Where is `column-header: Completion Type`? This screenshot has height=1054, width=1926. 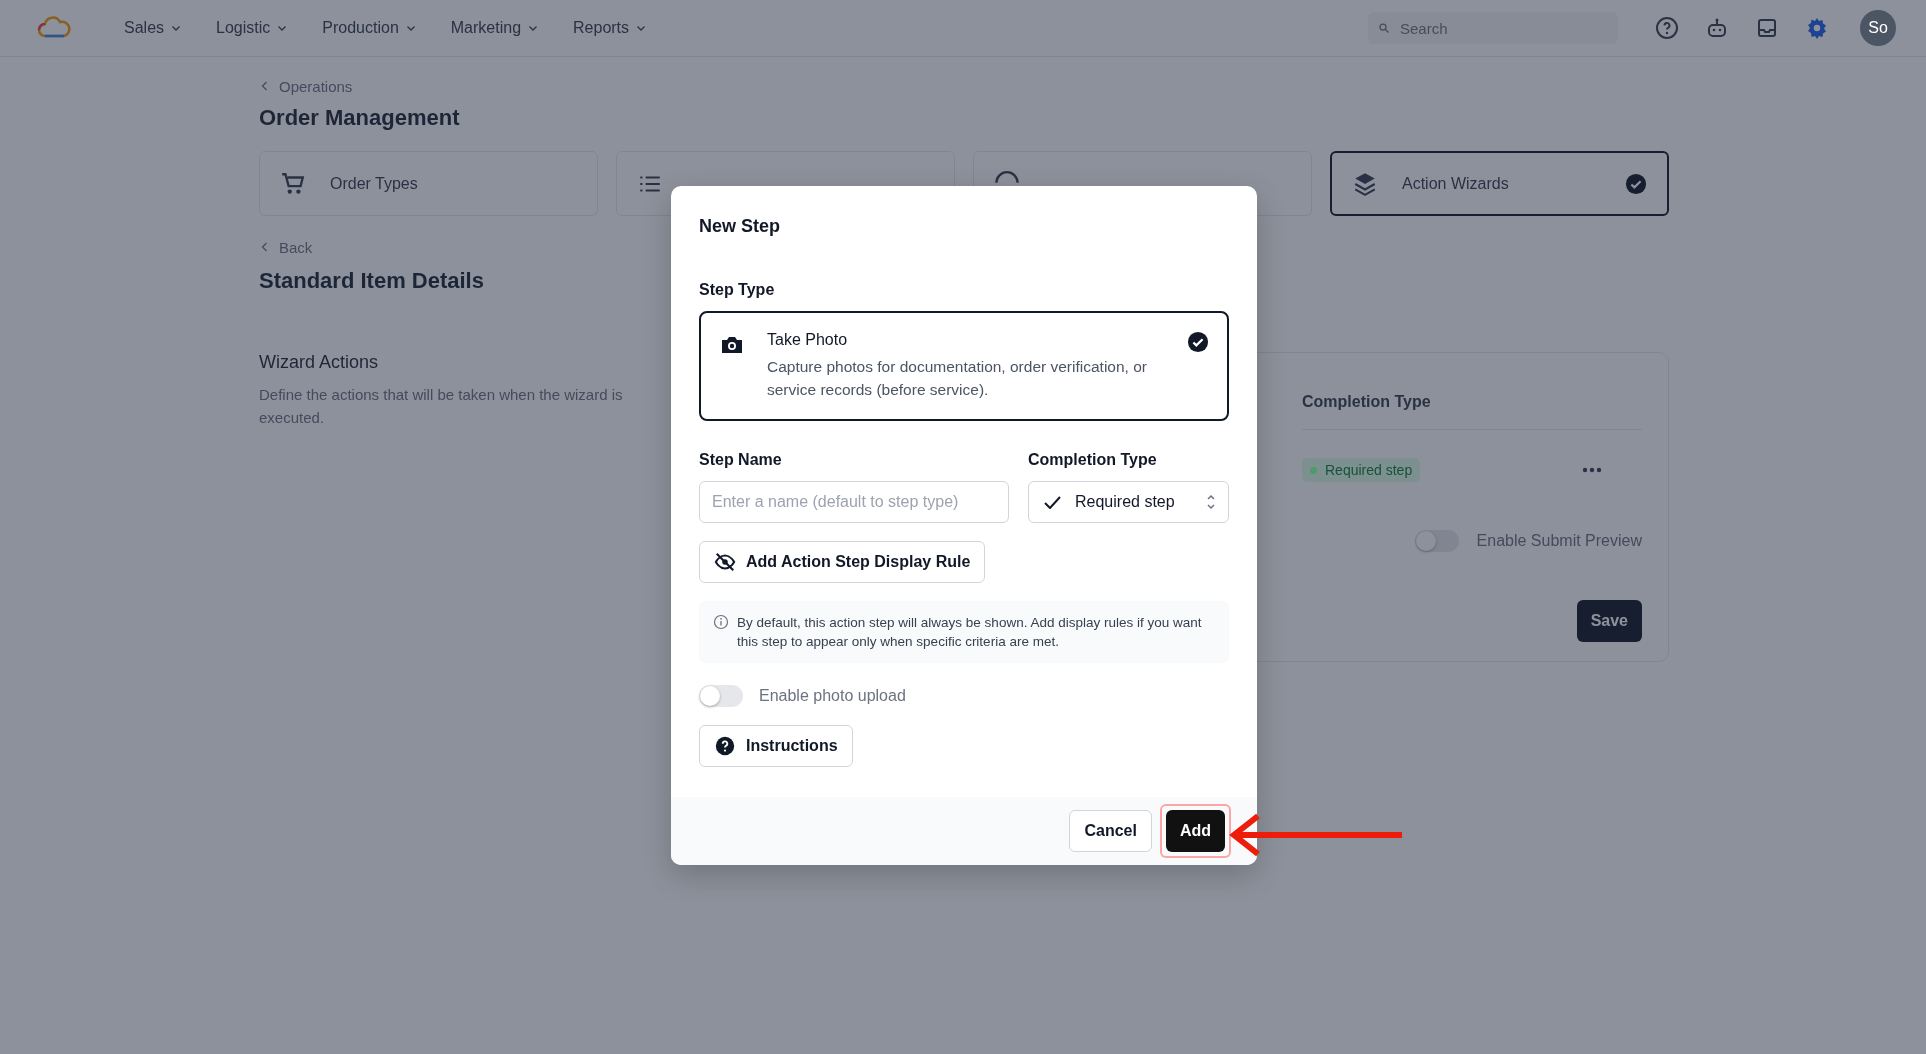
column-header: Completion Type is located at coordinates (1366, 402).